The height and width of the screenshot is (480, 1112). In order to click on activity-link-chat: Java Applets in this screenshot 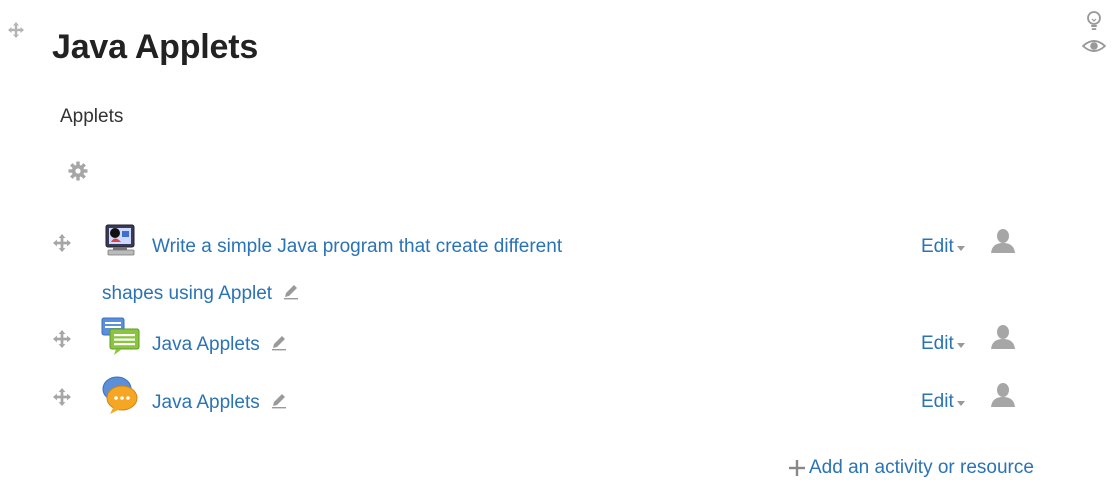, I will do `click(220, 403)`.